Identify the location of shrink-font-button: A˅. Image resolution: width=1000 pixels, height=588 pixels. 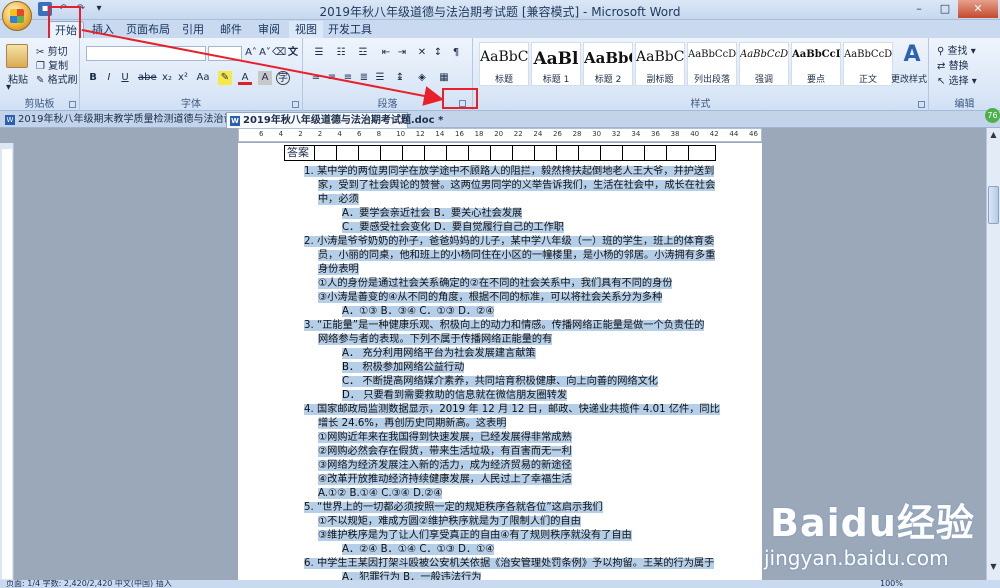
(265, 53).